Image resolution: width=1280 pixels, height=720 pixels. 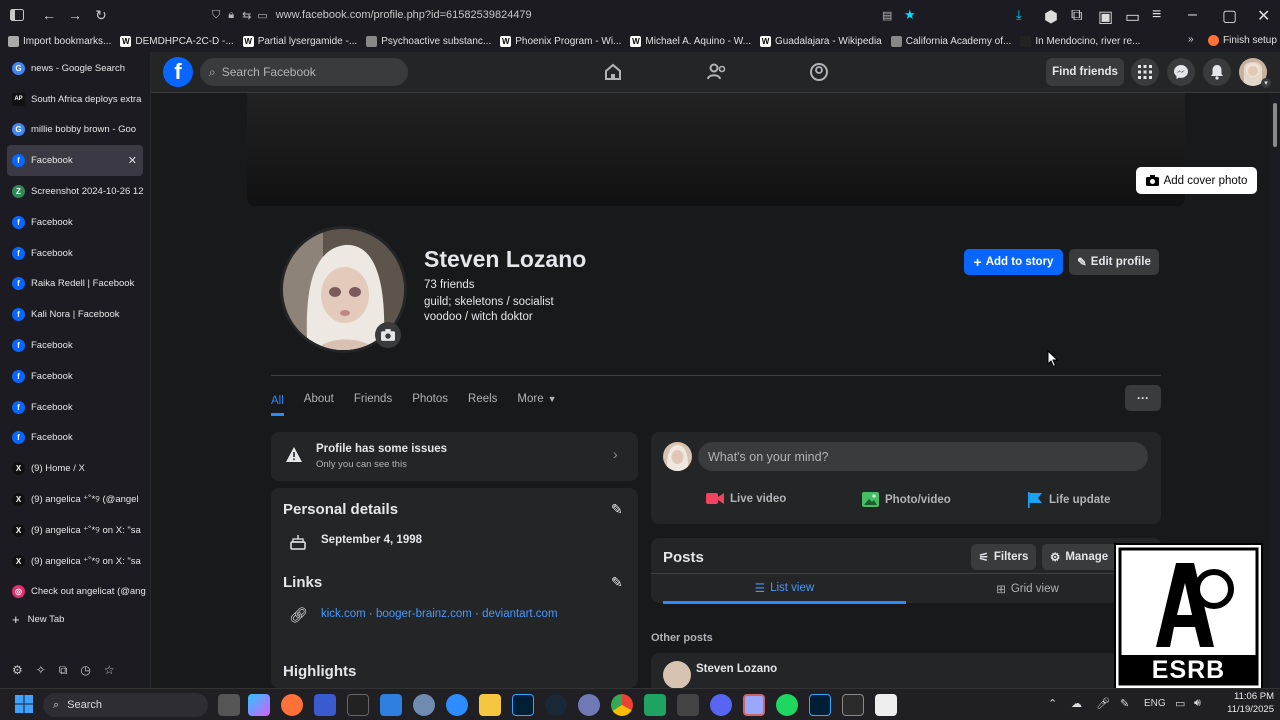 What do you see at coordinates (101, 15) in the screenshot?
I see `reload-icon: ↻` at bounding box center [101, 15].